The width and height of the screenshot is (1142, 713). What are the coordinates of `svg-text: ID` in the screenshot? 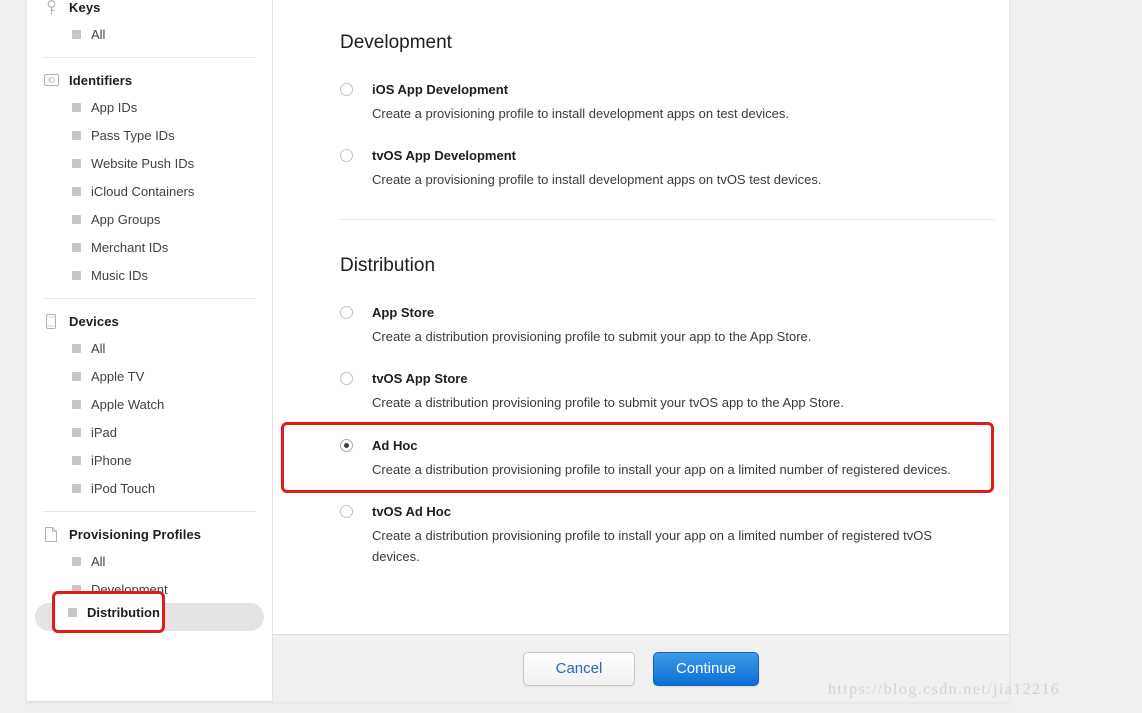 It's located at (51, 80).